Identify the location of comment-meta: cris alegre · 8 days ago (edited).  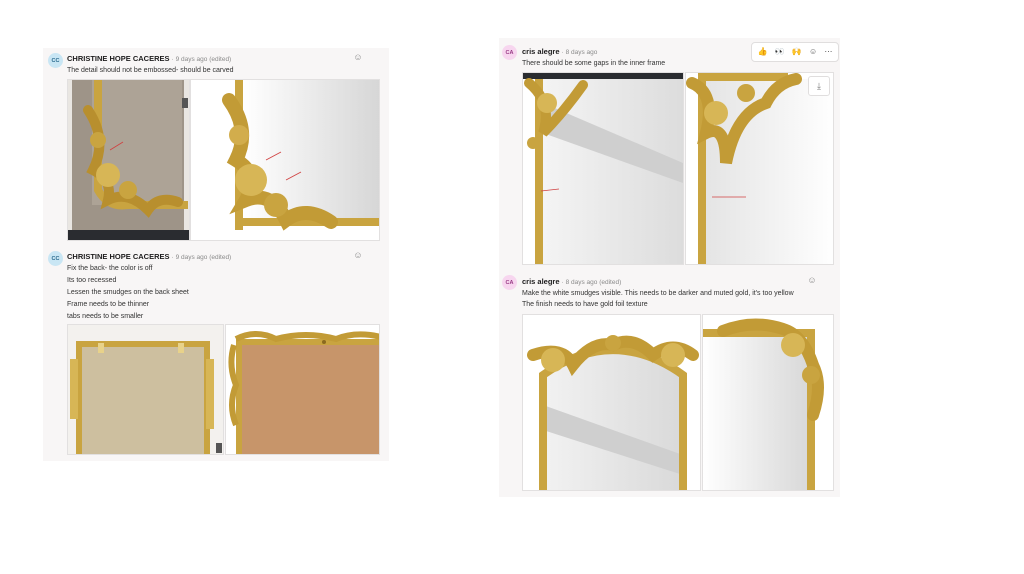
(571, 281).